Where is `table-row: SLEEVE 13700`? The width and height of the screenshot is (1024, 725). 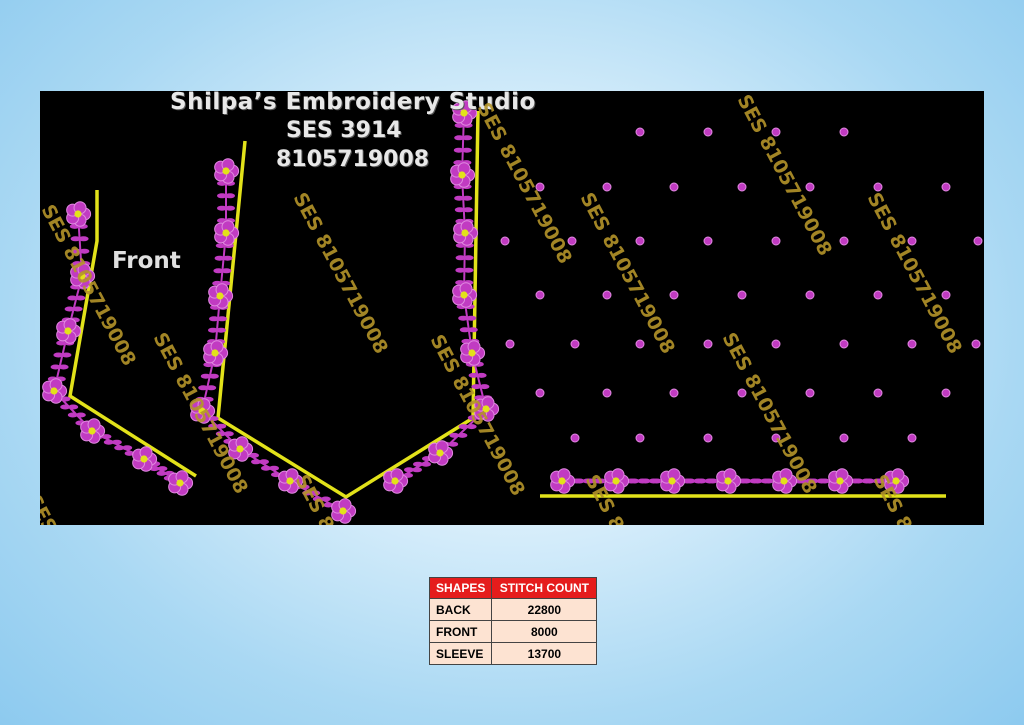 table-row: SLEEVE 13700 is located at coordinates (513, 653).